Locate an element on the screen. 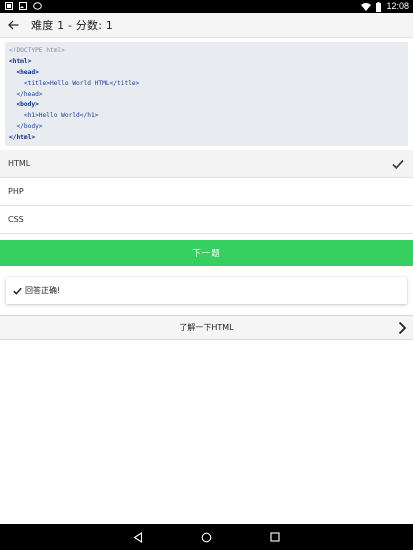 This screenshot has height=550, width=413. code-line: </head> is located at coordinates (26, 94).